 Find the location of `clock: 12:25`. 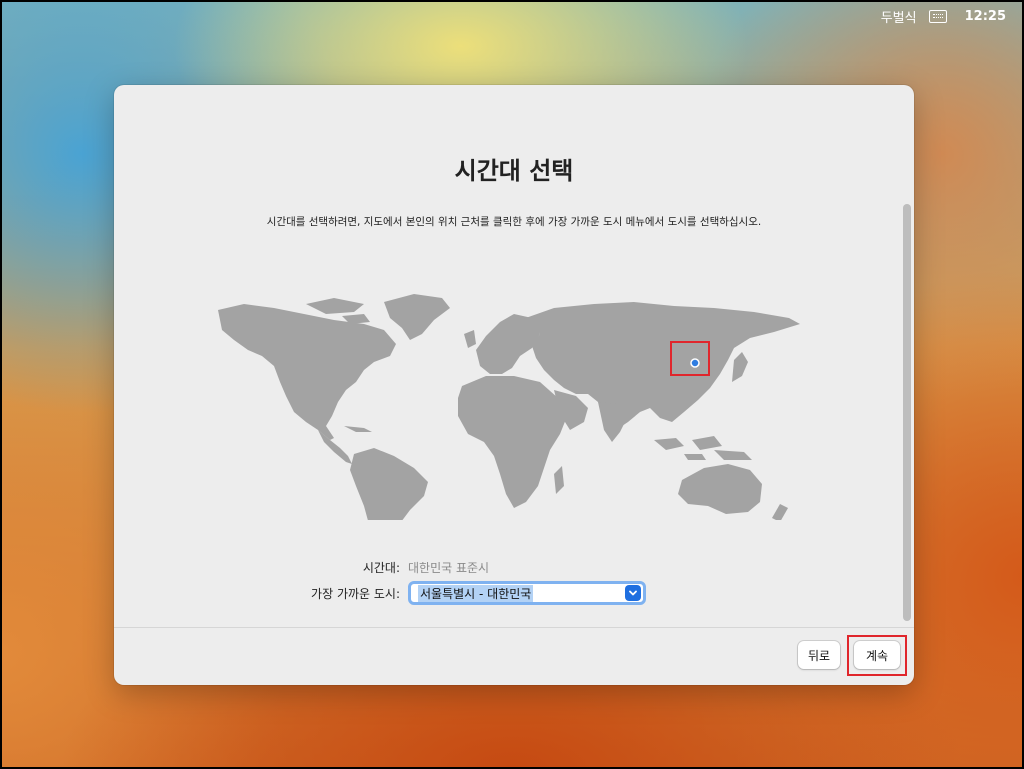

clock: 12:25 is located at coordinates (985, 16).